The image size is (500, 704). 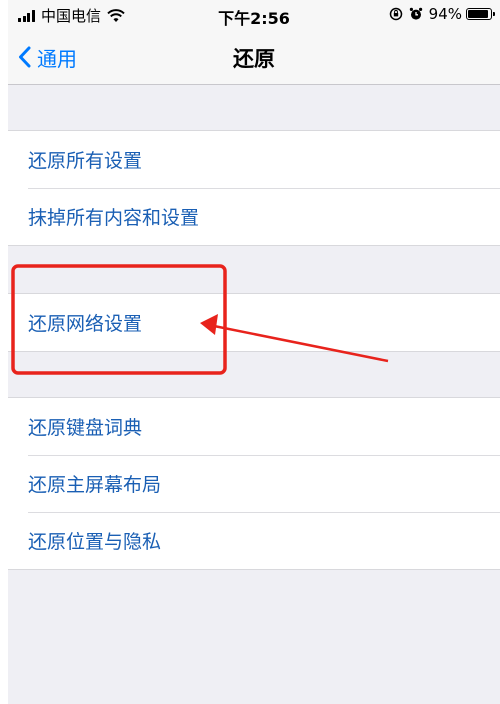 I want to click on reset-all-settings-cell: 还原所有设置, so click(x=254, y=159).